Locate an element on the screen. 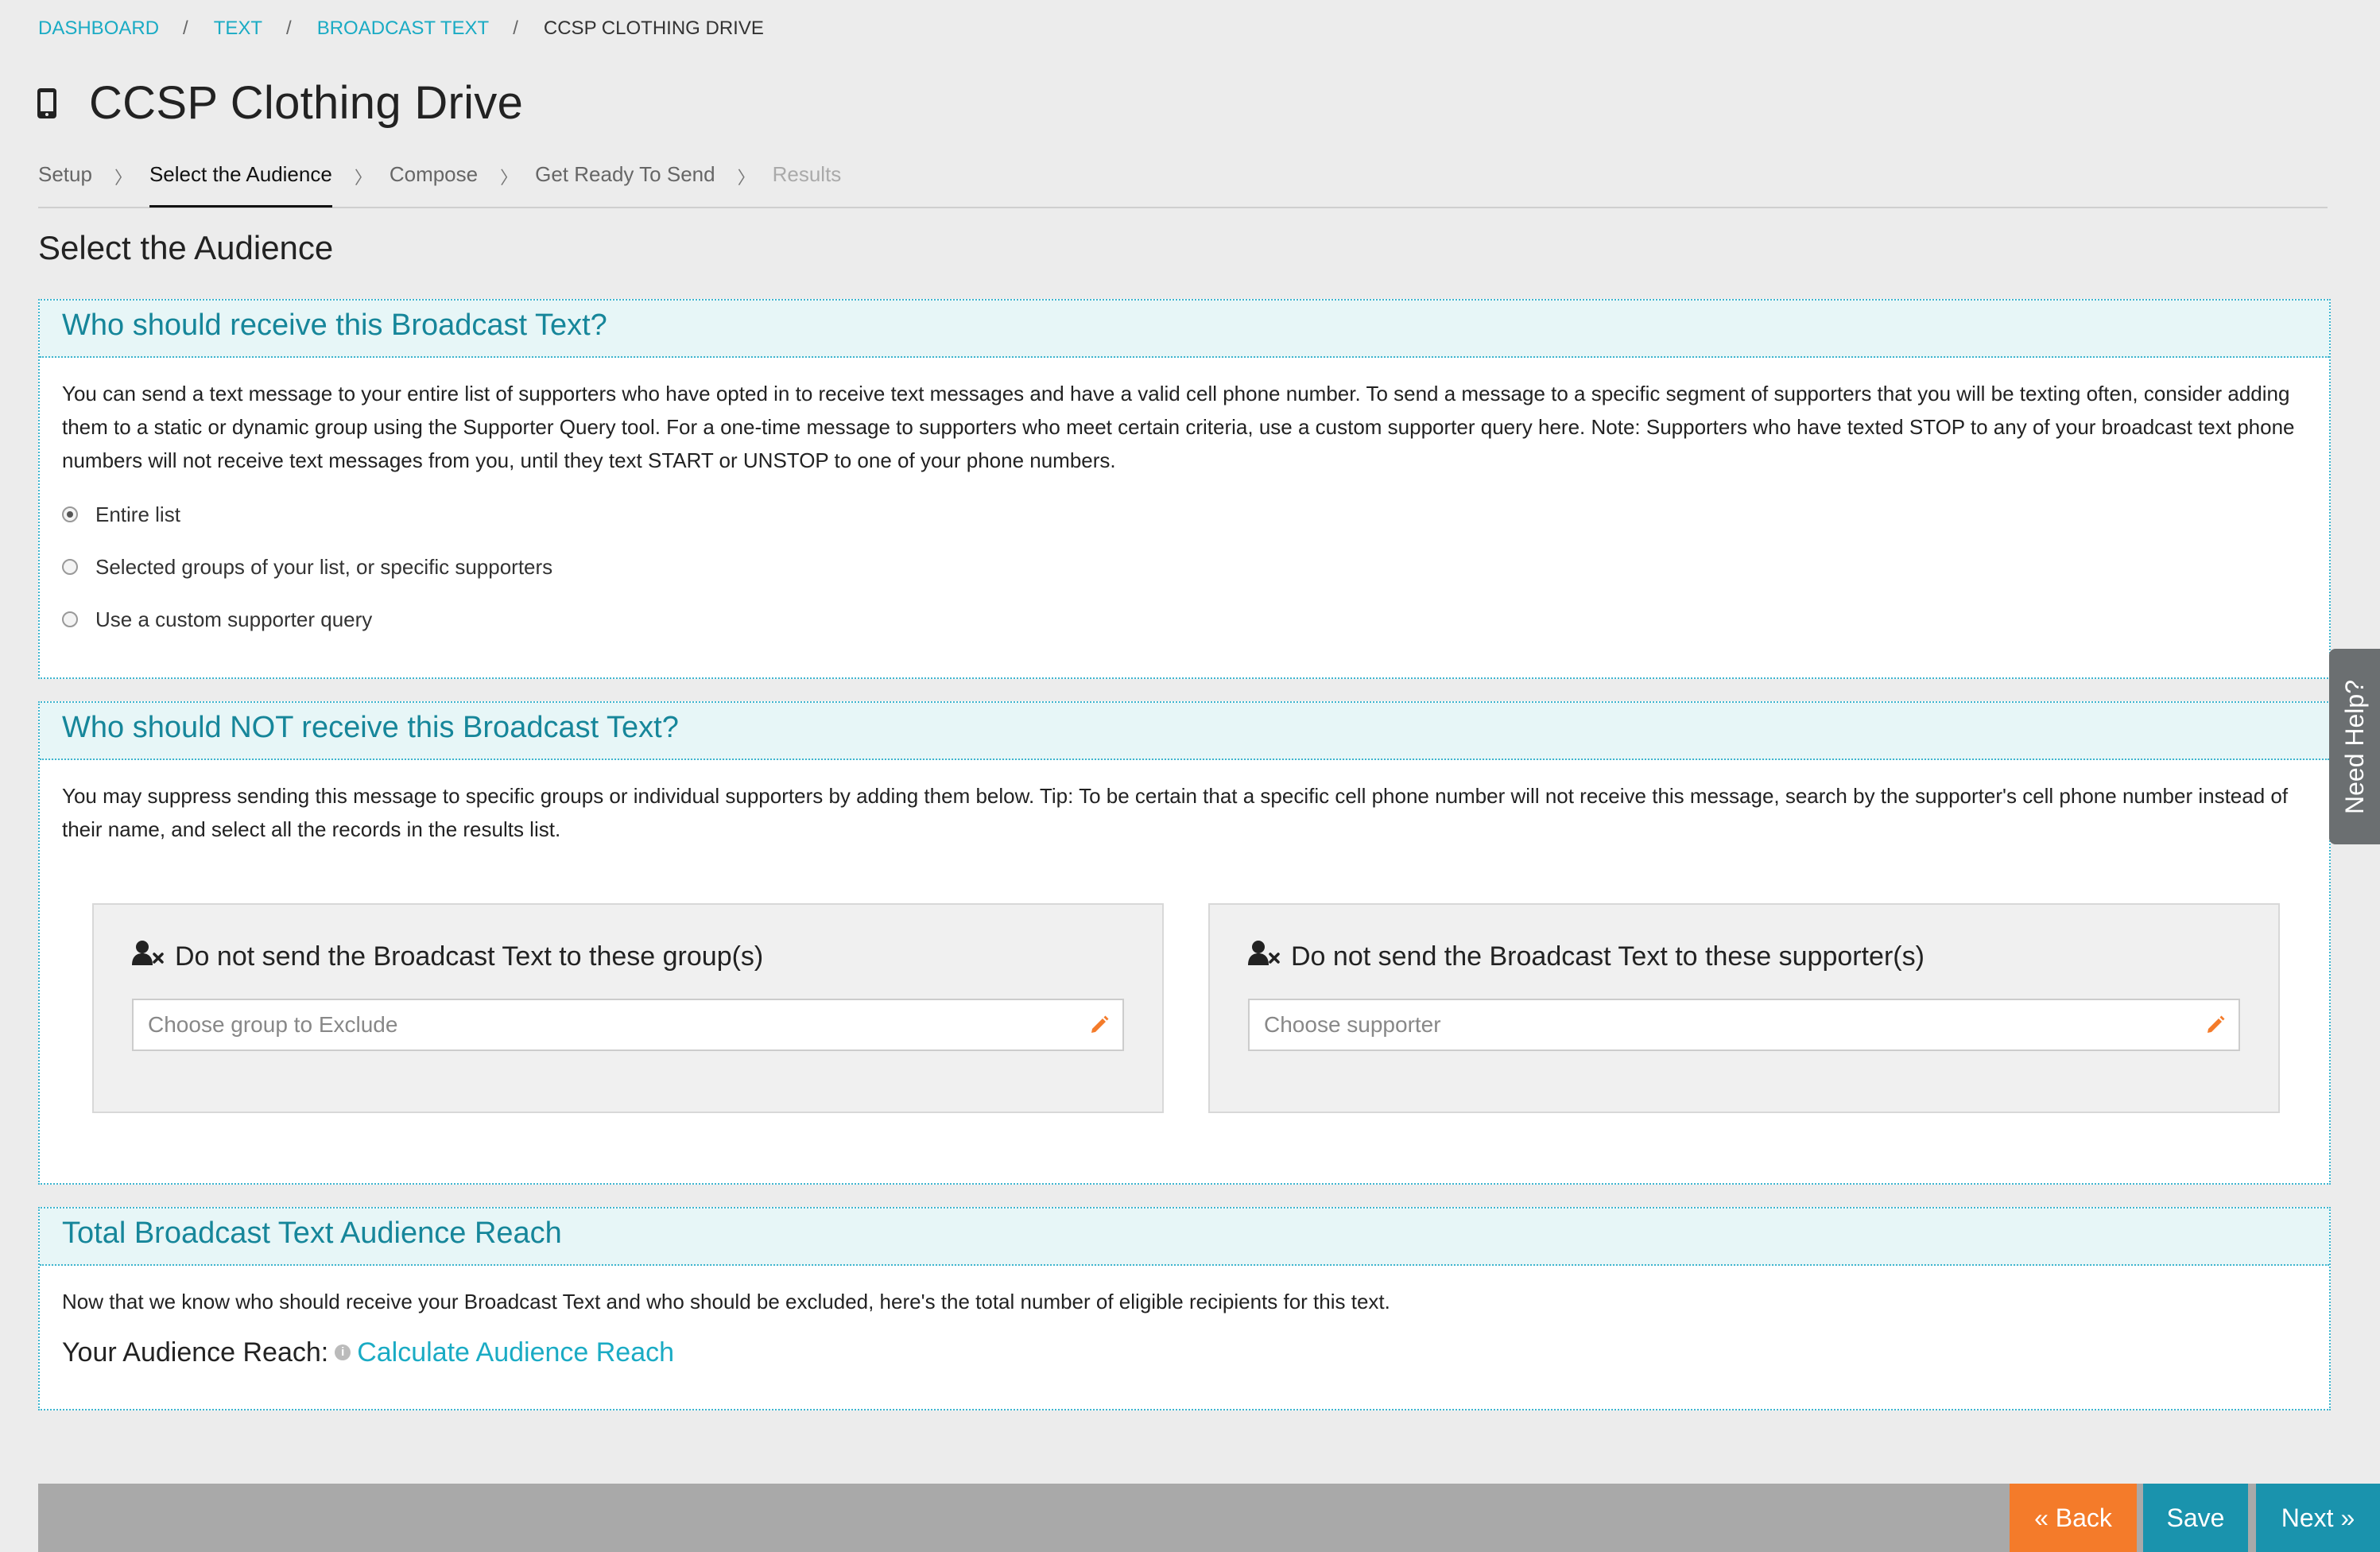  group-exclude-input is located at coordinates (603, 1025).